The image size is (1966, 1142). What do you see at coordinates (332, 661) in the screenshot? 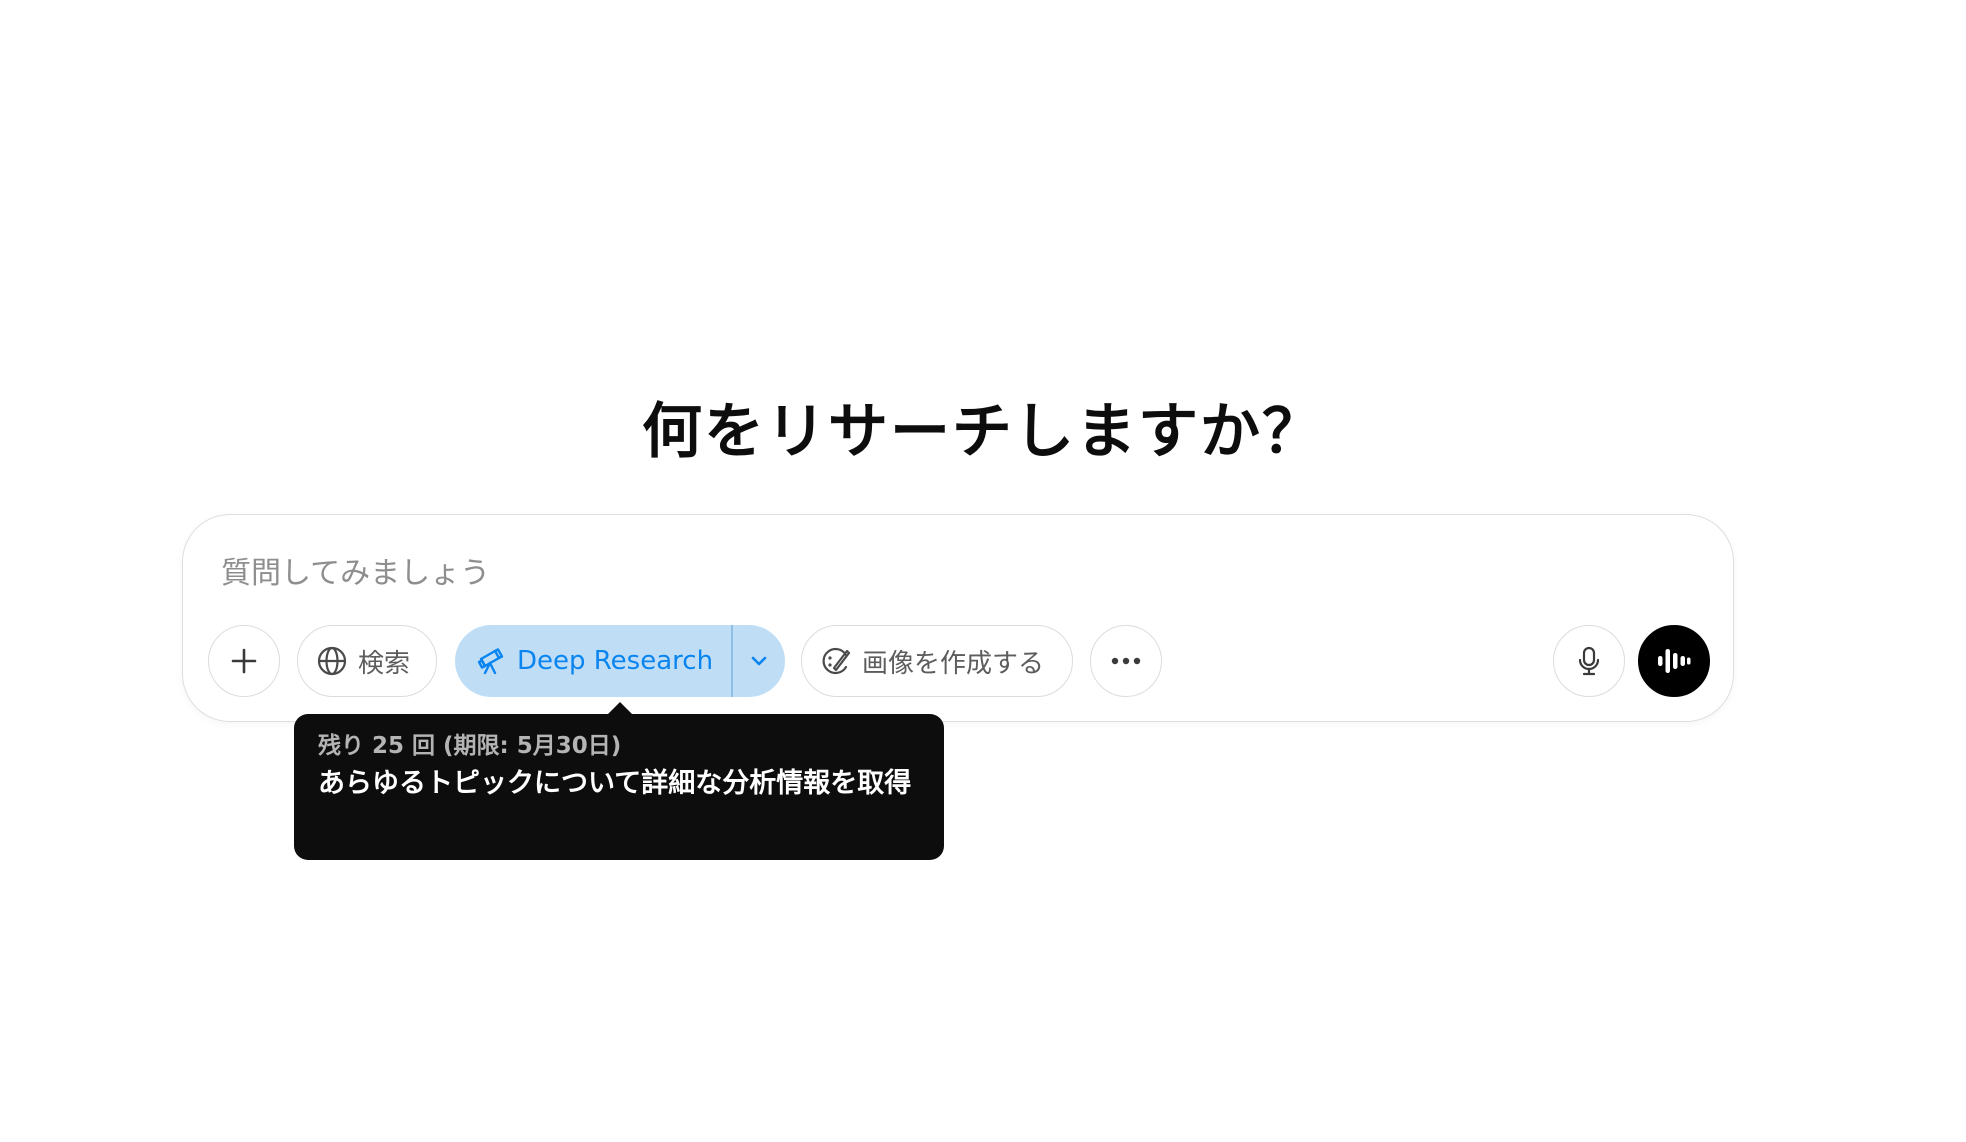
I see `globe-icon` at bounding box center [332, 661].